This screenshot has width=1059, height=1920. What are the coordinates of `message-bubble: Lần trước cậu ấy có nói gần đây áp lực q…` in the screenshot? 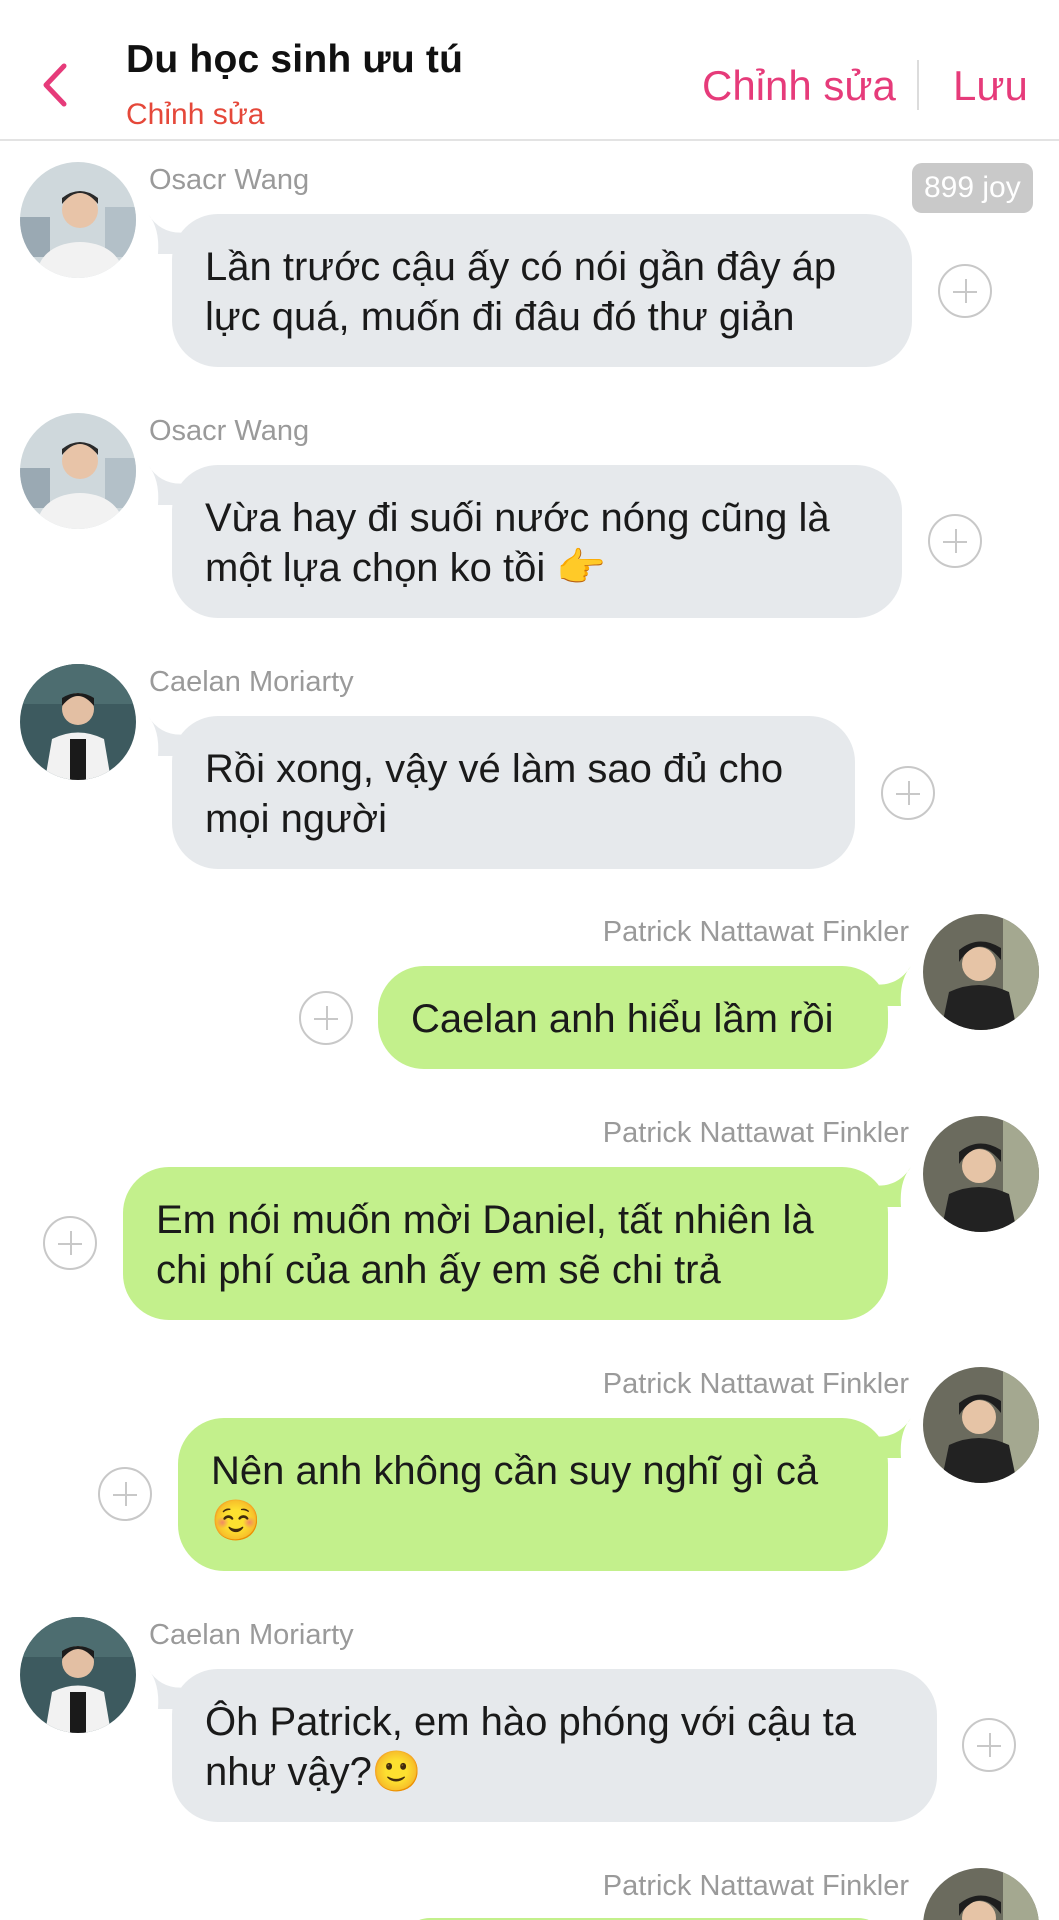 It's located at (542, 290).